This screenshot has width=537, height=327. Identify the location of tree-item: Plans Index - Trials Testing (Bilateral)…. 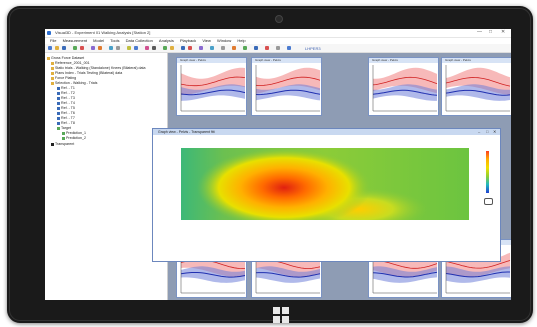
(86, 73).